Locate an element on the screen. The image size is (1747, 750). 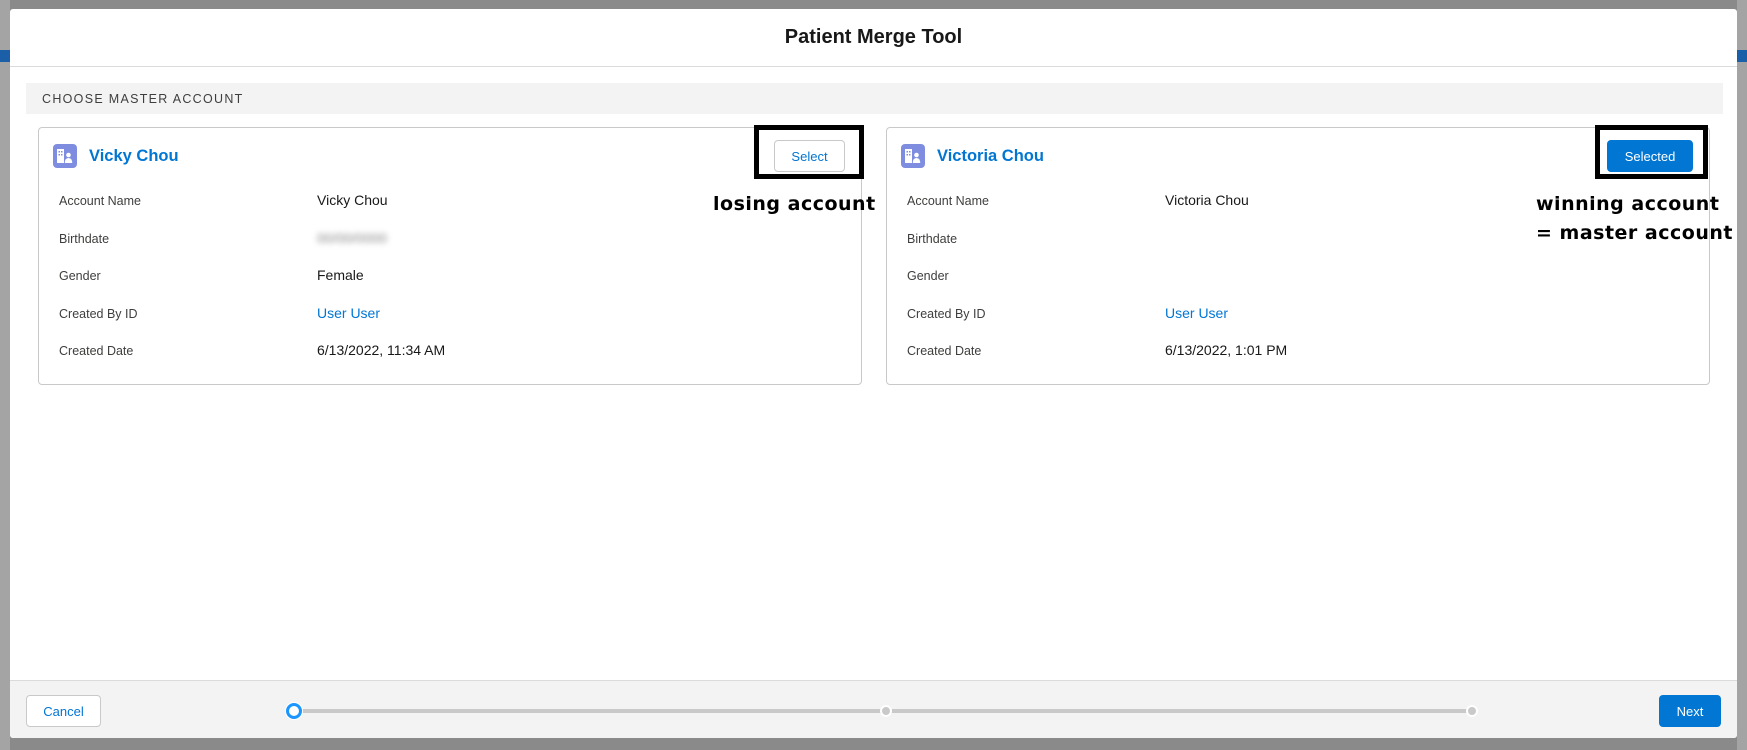
winning-callout-label-2: = master account is located at coordinates (1634, 233).